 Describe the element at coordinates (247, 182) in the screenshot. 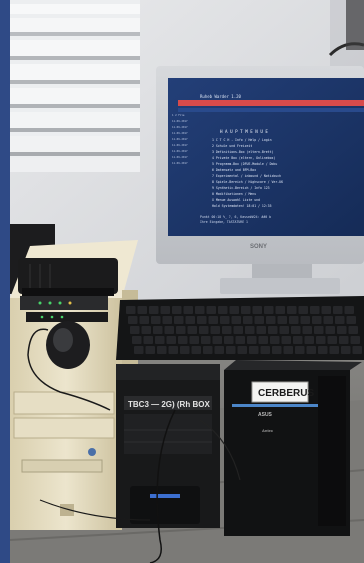

I see `terminal-menu-line: 8 Spiele-Bereich / Highscore / Ver-UK` at that location.